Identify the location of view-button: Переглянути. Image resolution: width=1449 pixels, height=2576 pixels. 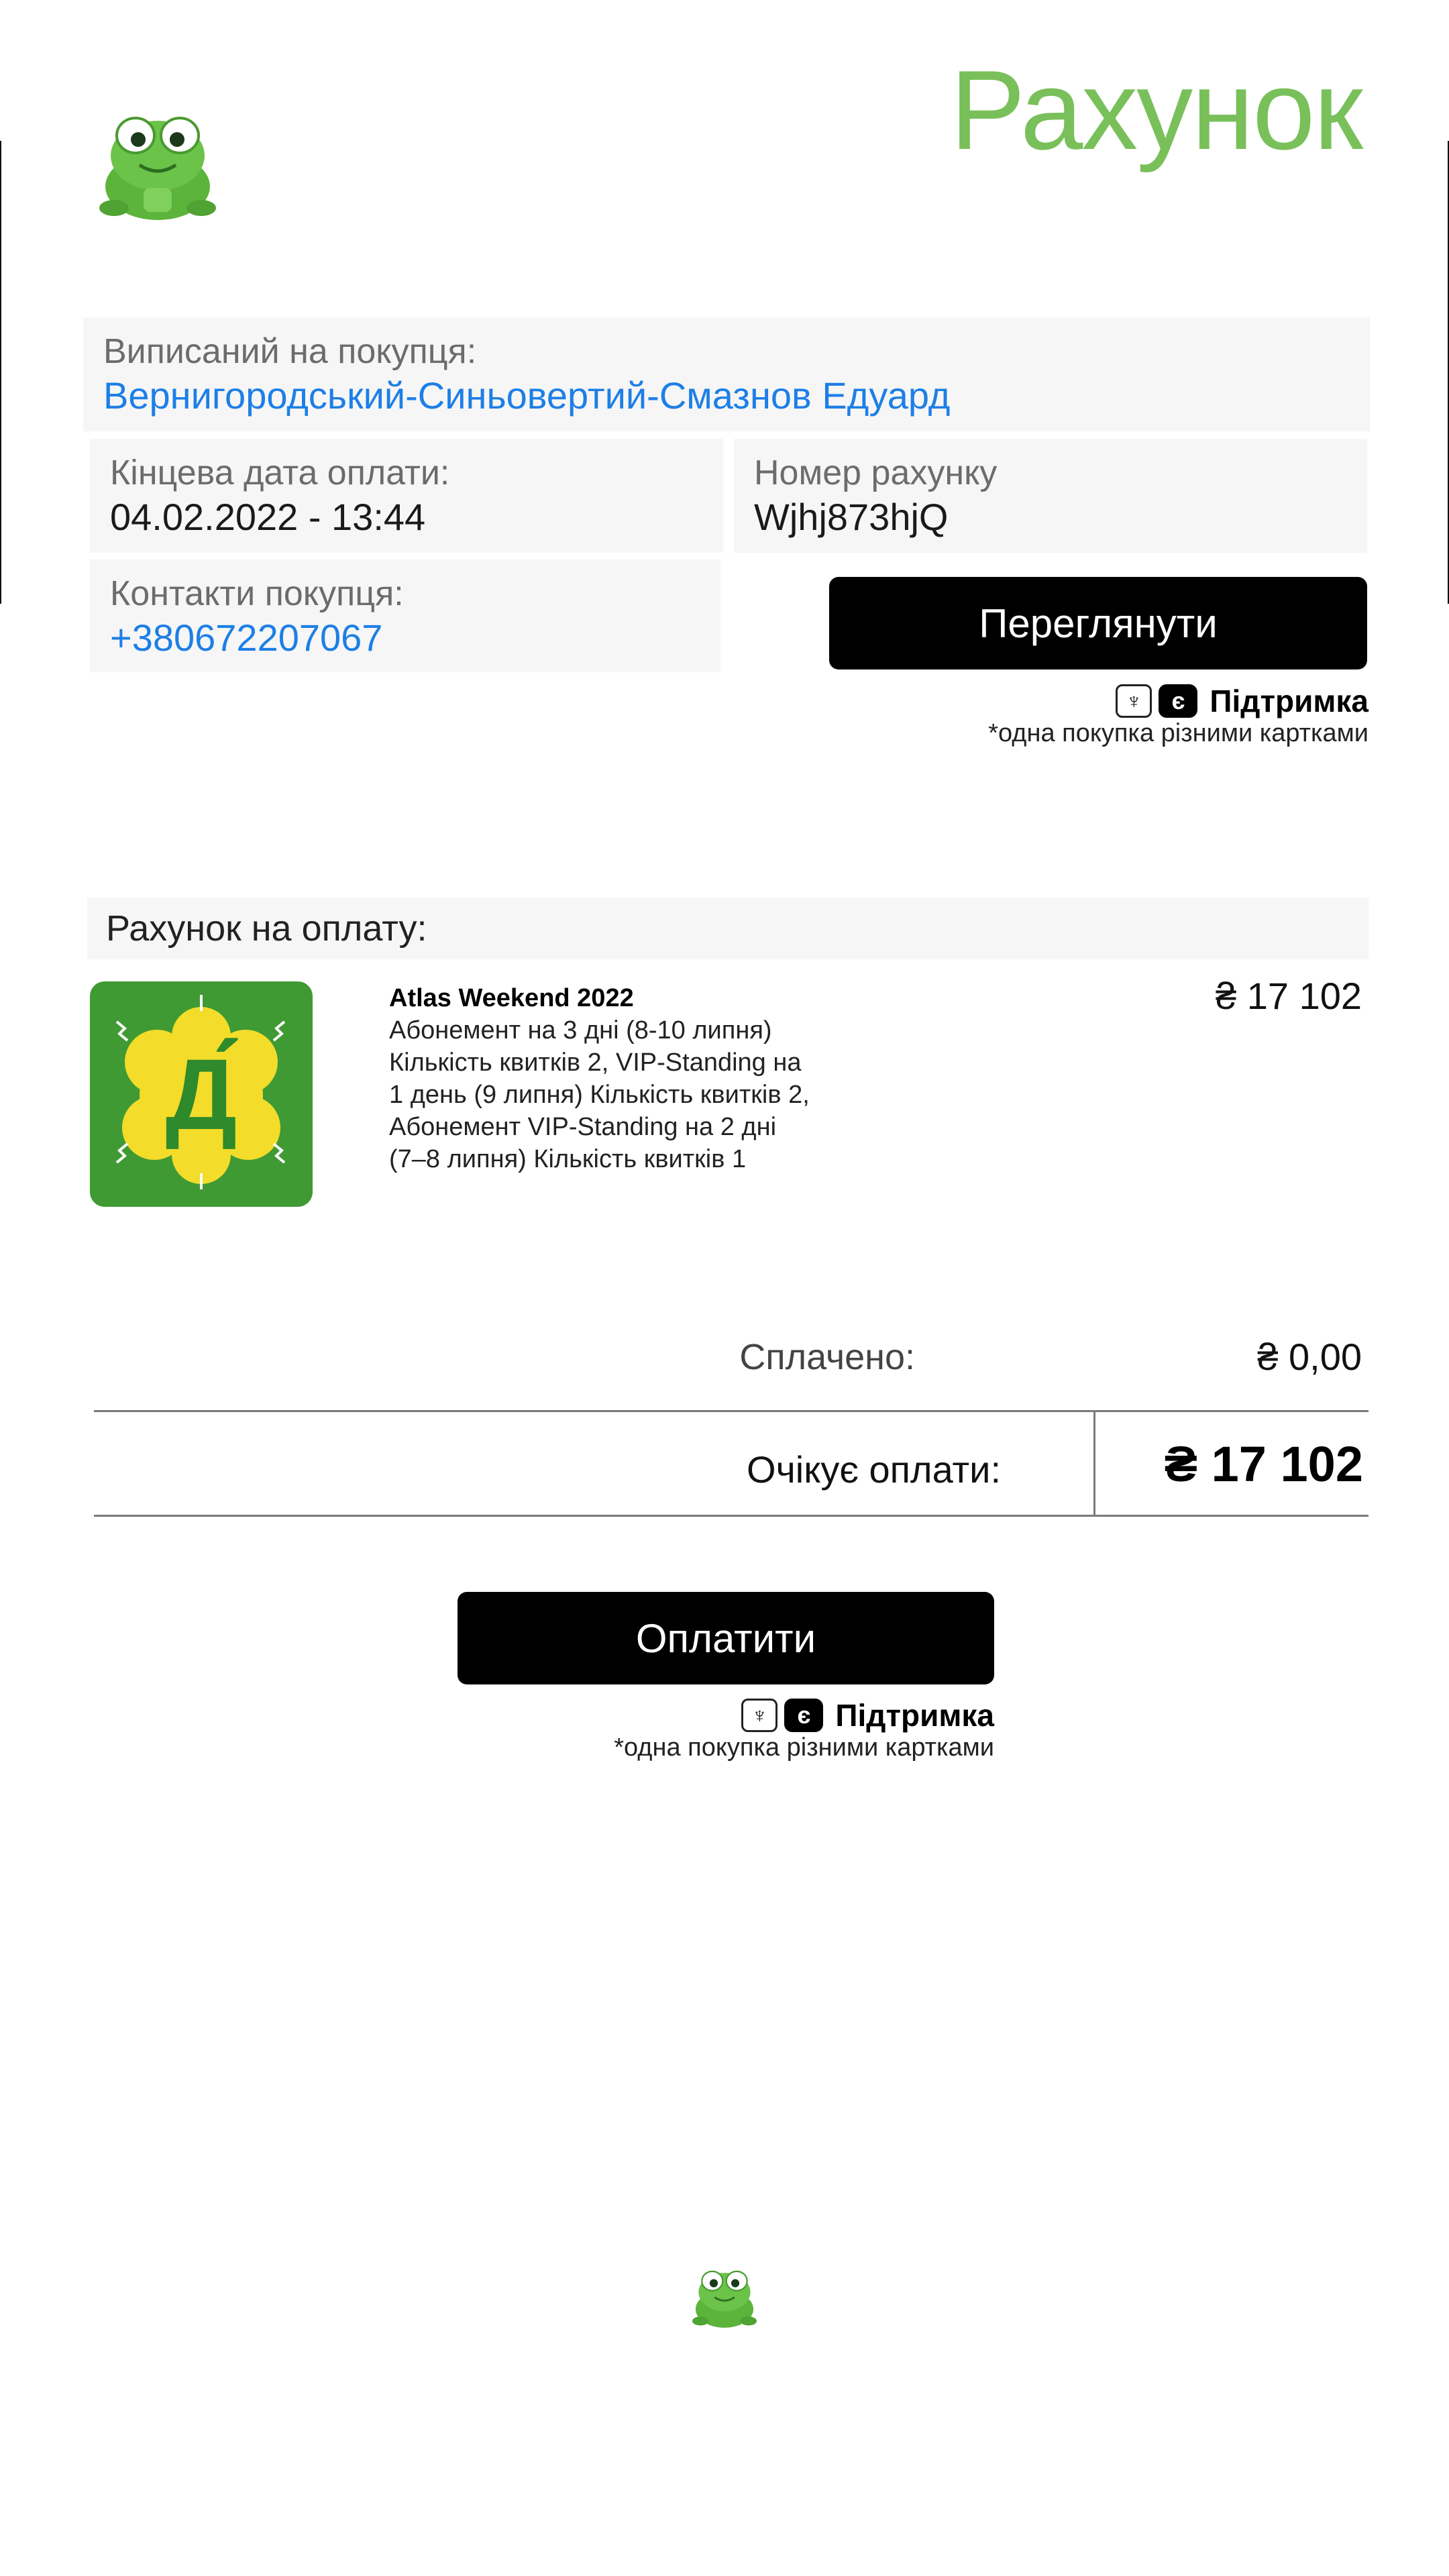
(1098, 623).